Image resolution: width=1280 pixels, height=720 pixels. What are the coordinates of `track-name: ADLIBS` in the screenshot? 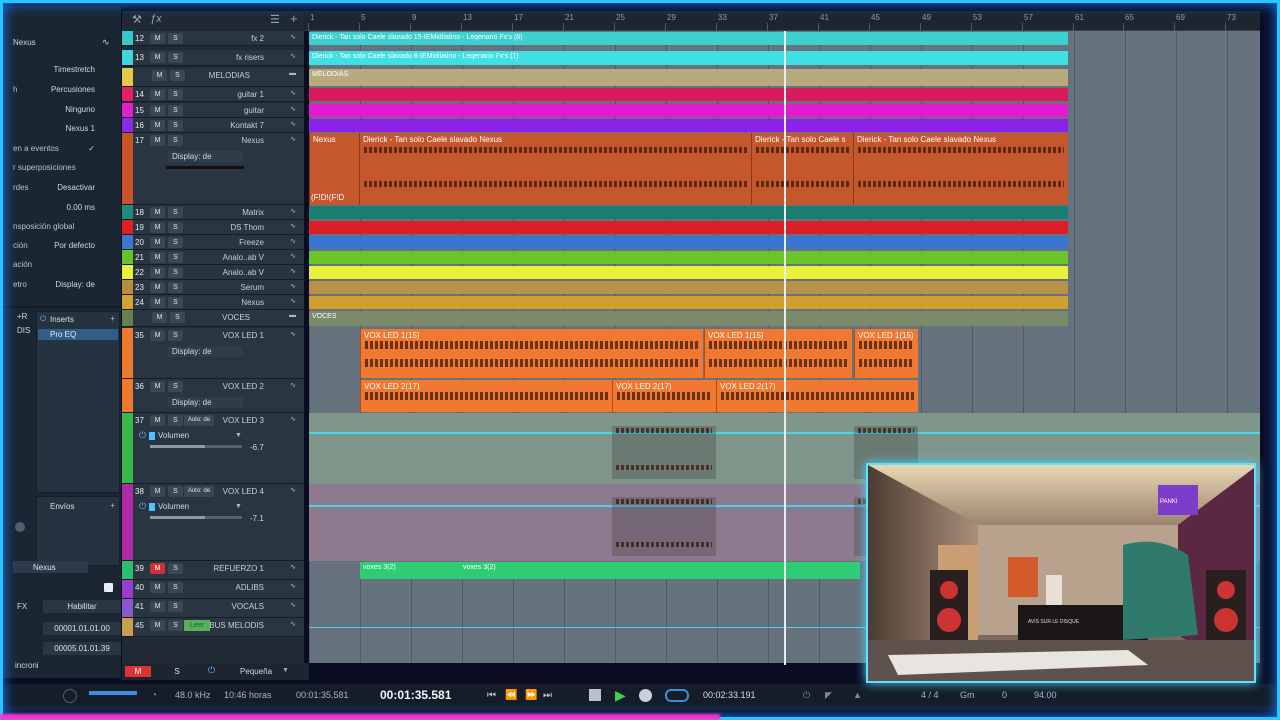 It's located at (229, 587).